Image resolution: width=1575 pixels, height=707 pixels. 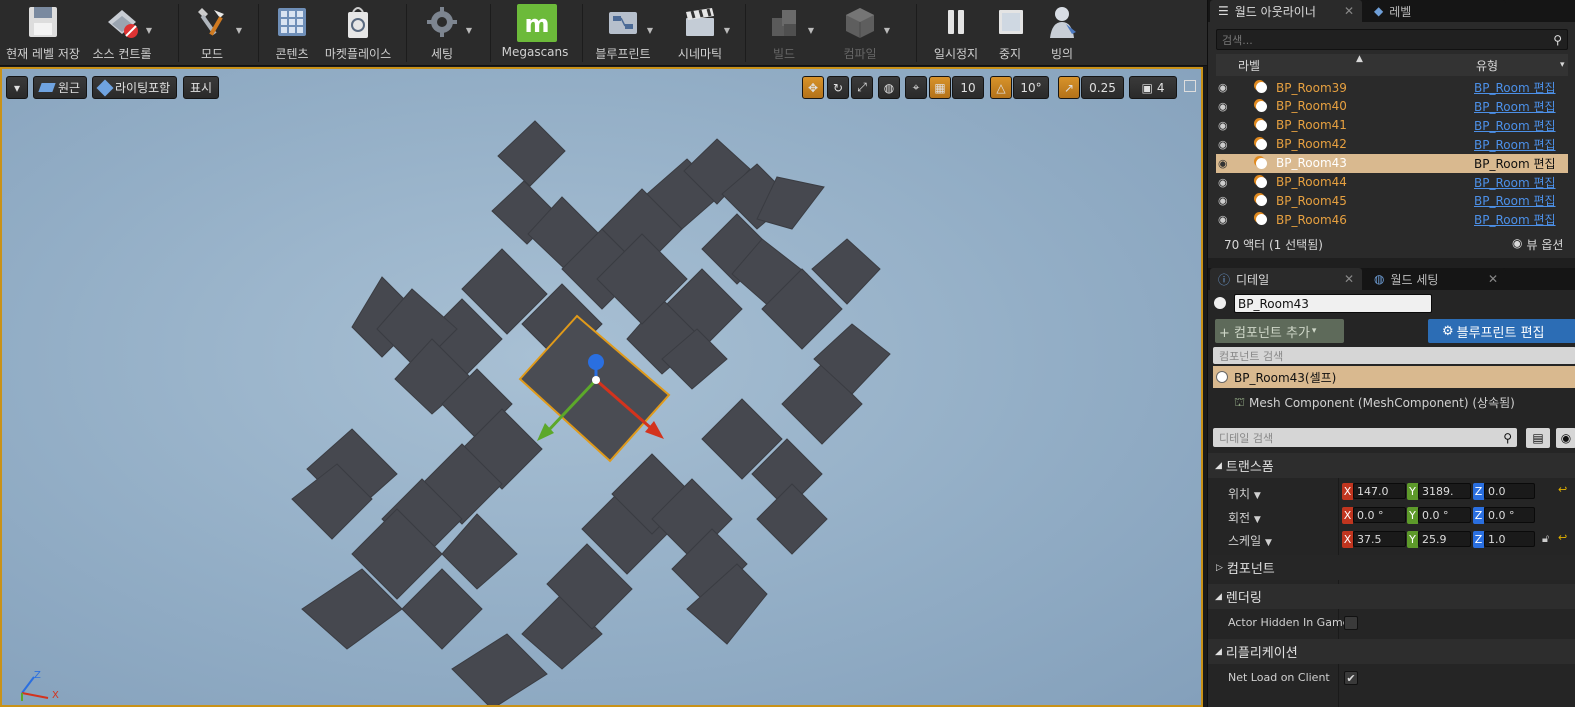 What do you see at coordinates (1391, 567) in the screenshot?
I see `components-section-header: ▷ 컴포넌트` at bounding box center [1391, 567].